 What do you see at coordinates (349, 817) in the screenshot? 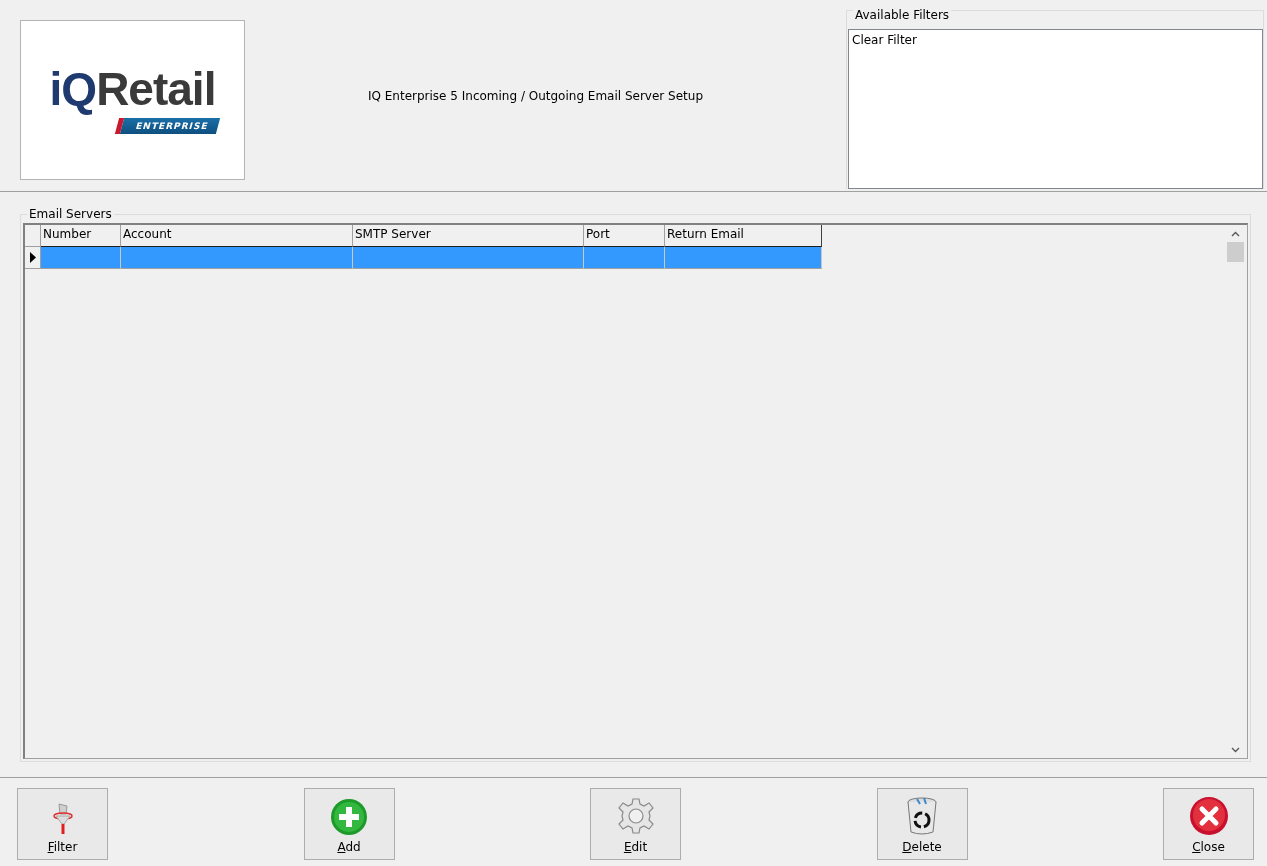
I see `plus-icon` at bounding box center [349, 817].